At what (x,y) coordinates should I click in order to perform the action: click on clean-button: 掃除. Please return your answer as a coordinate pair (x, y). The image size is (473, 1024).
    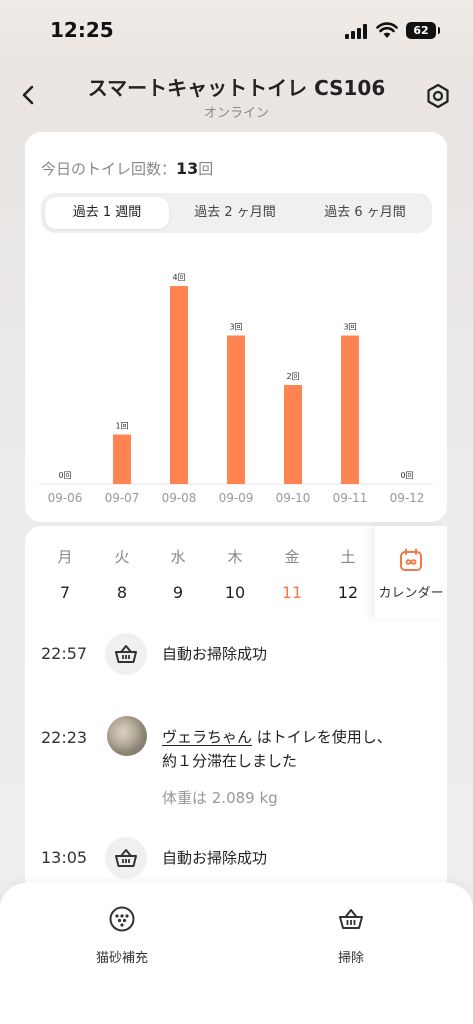
    Looking at the image, I should click on (351, 935).